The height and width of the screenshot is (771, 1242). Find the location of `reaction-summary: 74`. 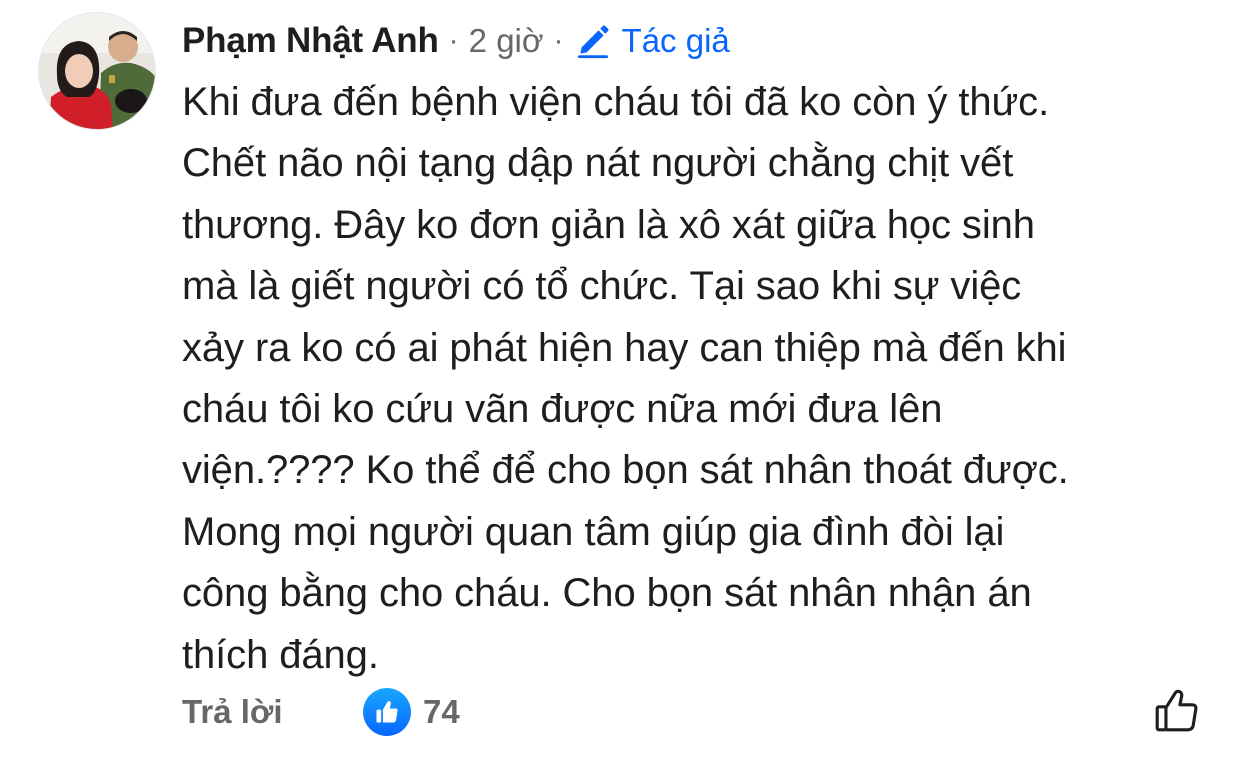

reaction-summary: 74 is located at coordinates (411, 712).